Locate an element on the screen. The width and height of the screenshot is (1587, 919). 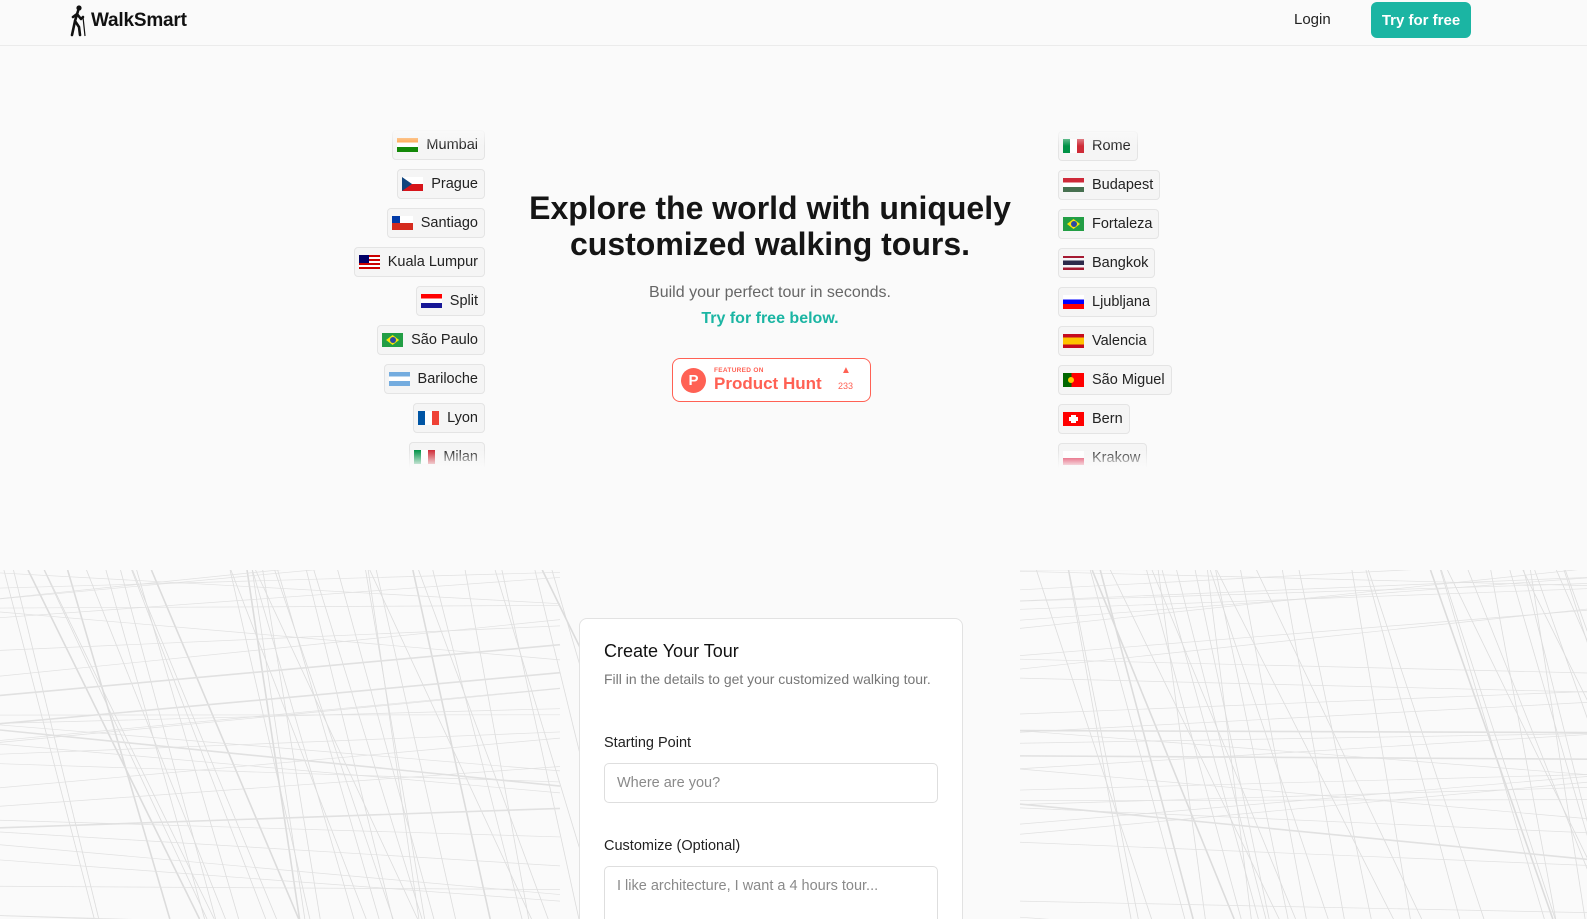
customize-textarea is located at coordinates (771, 892).